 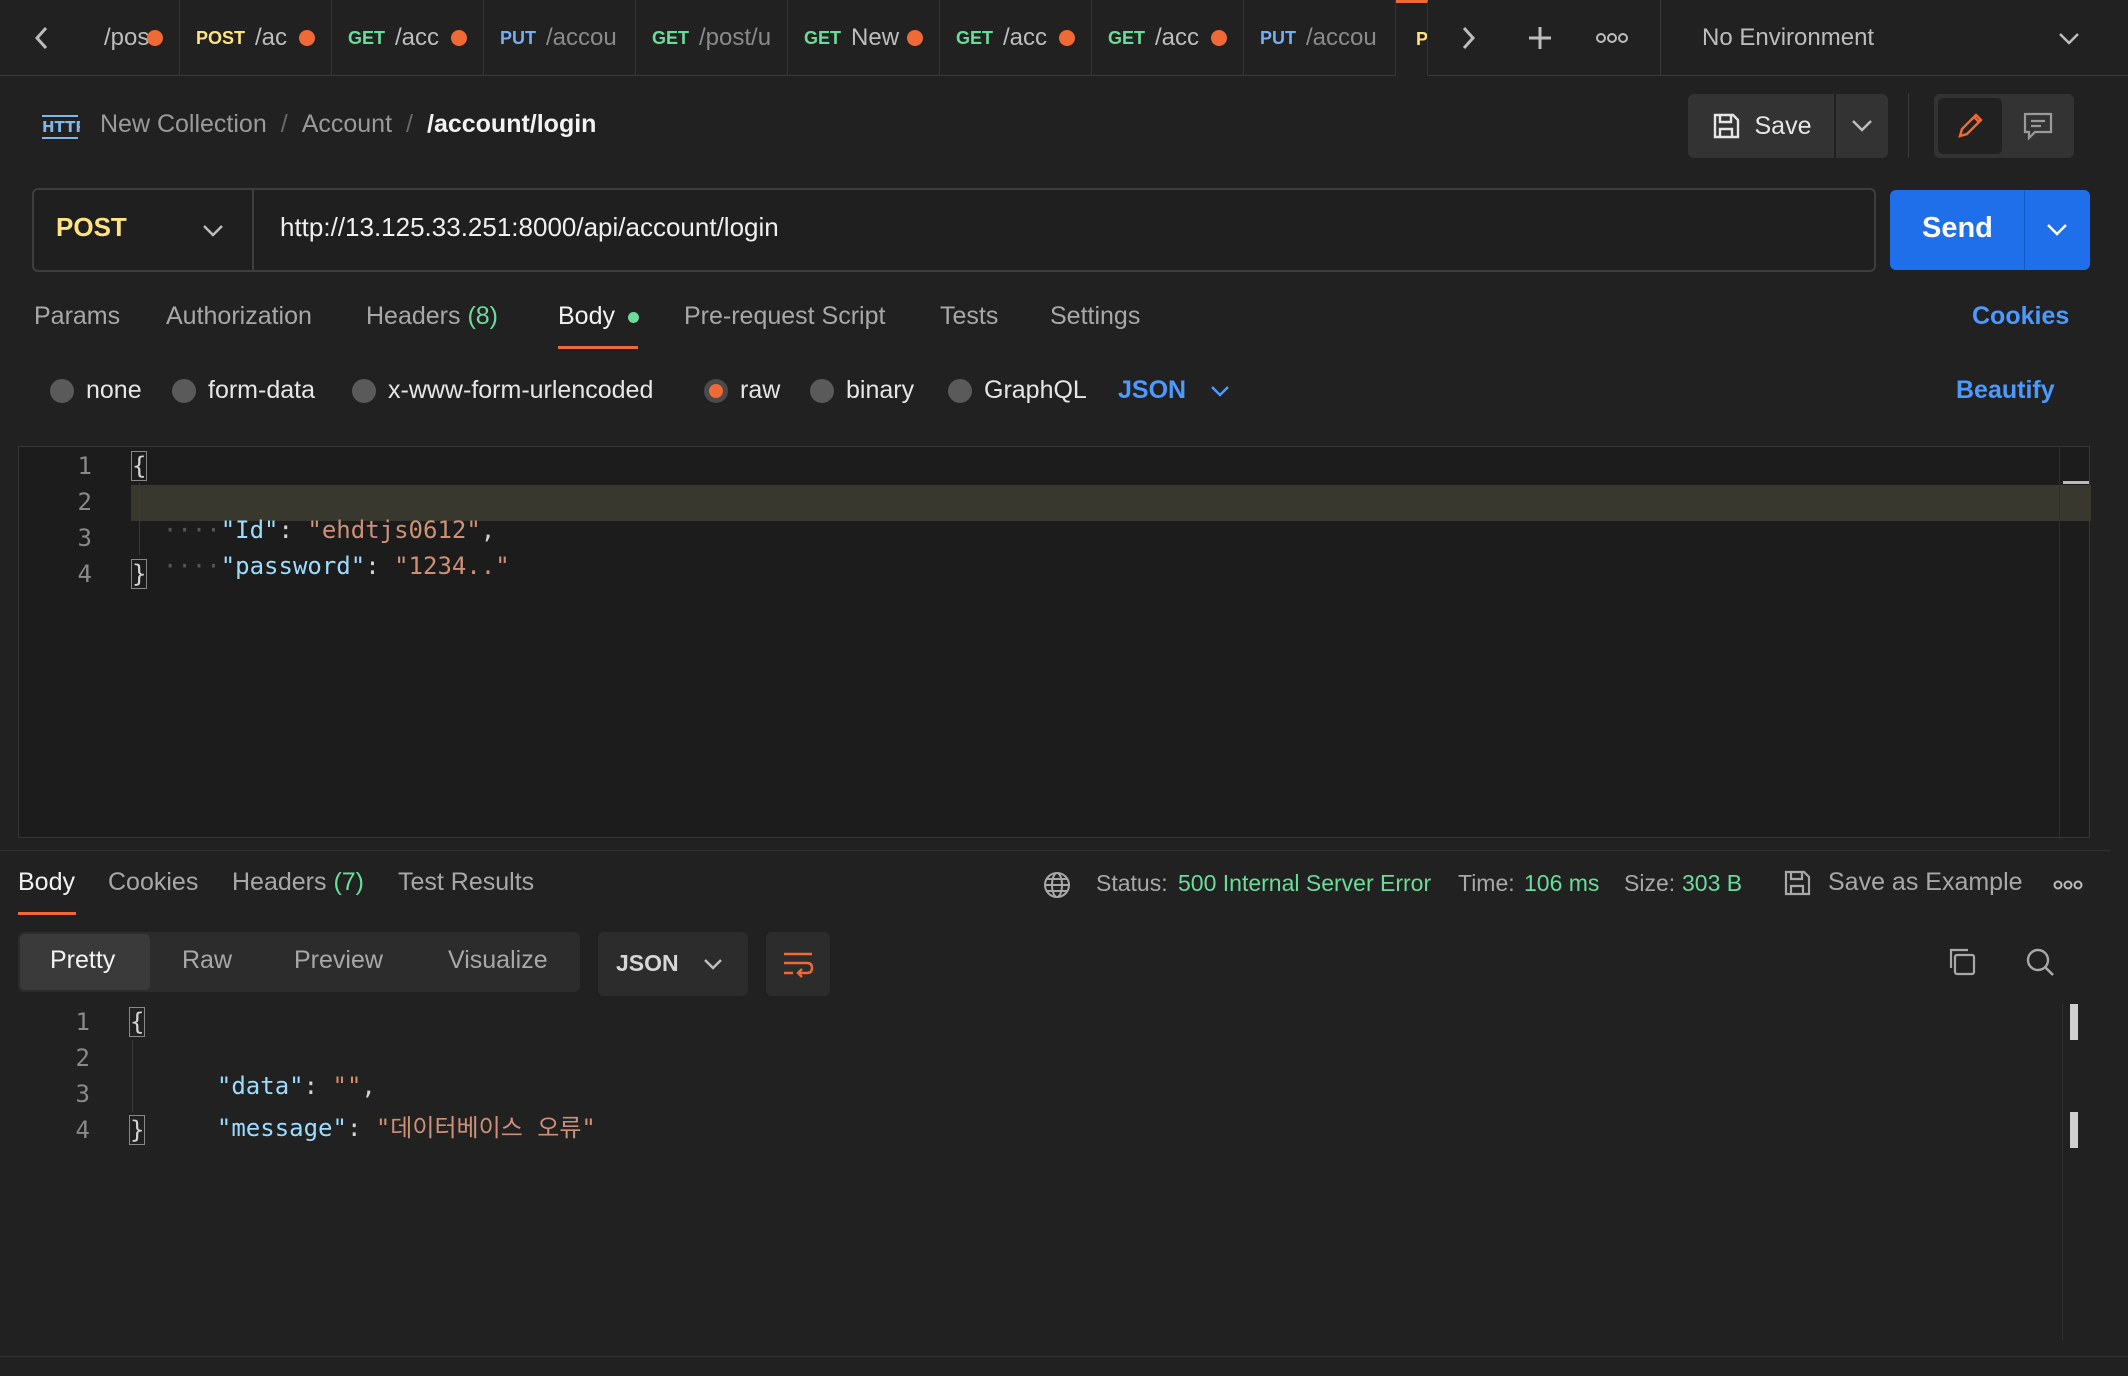 What do you see at coordinates (1057, 885) in the screenshot?
I see `globe-icon` at bounding box center [1057, 885].